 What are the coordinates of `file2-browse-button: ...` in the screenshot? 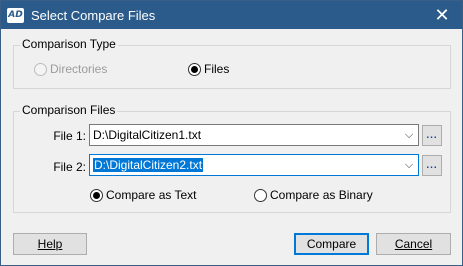 It's located at (432, 165).